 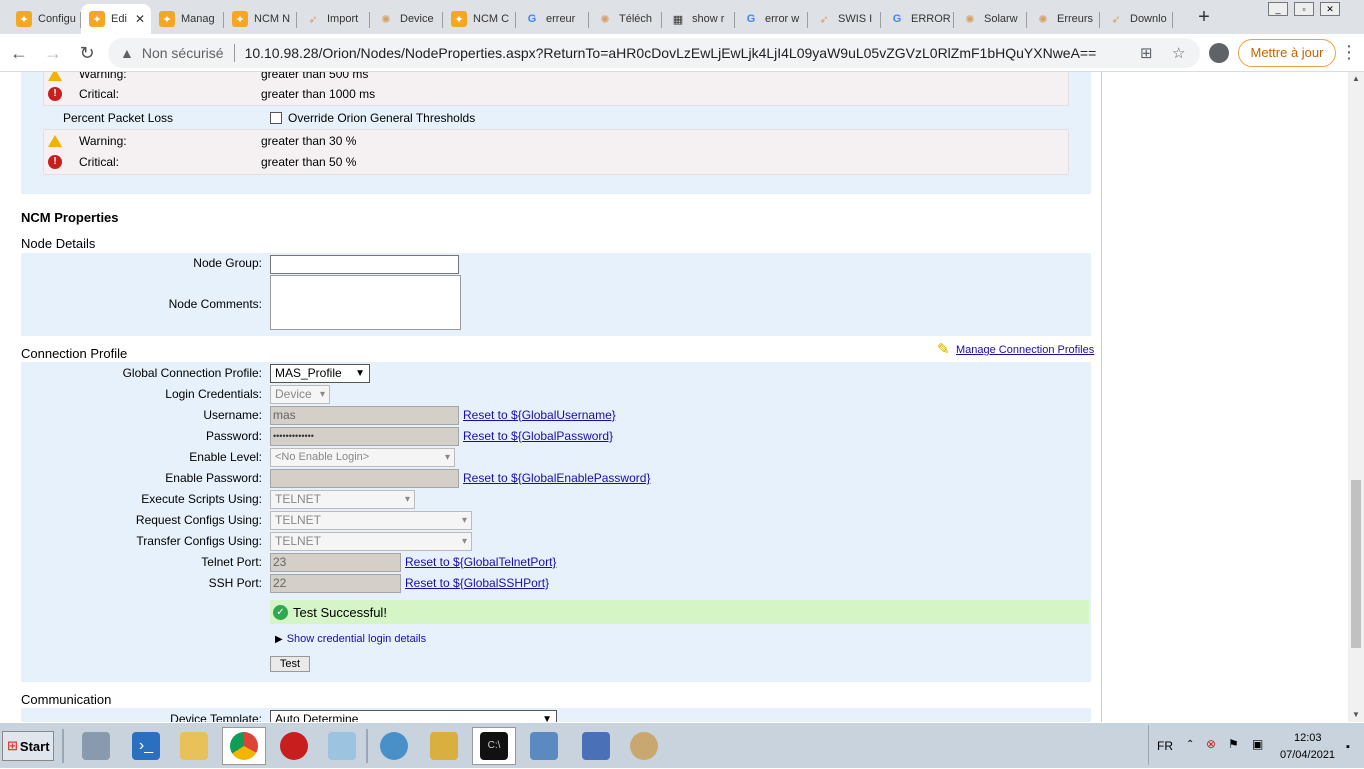 I want to click on database-tools-icon, so click(x=444, y=746).